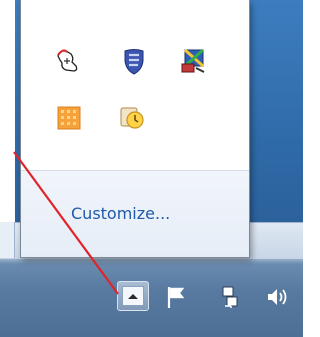 The height and width of the screenshot is (337, 320). I want to click on security-shield-icon, so click(134, 61).